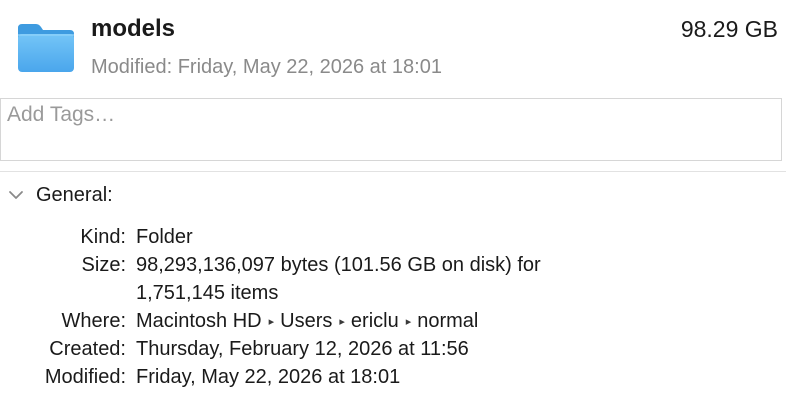 The image size is (786, 412). I want to click on item-name: models, so click(133, 28).